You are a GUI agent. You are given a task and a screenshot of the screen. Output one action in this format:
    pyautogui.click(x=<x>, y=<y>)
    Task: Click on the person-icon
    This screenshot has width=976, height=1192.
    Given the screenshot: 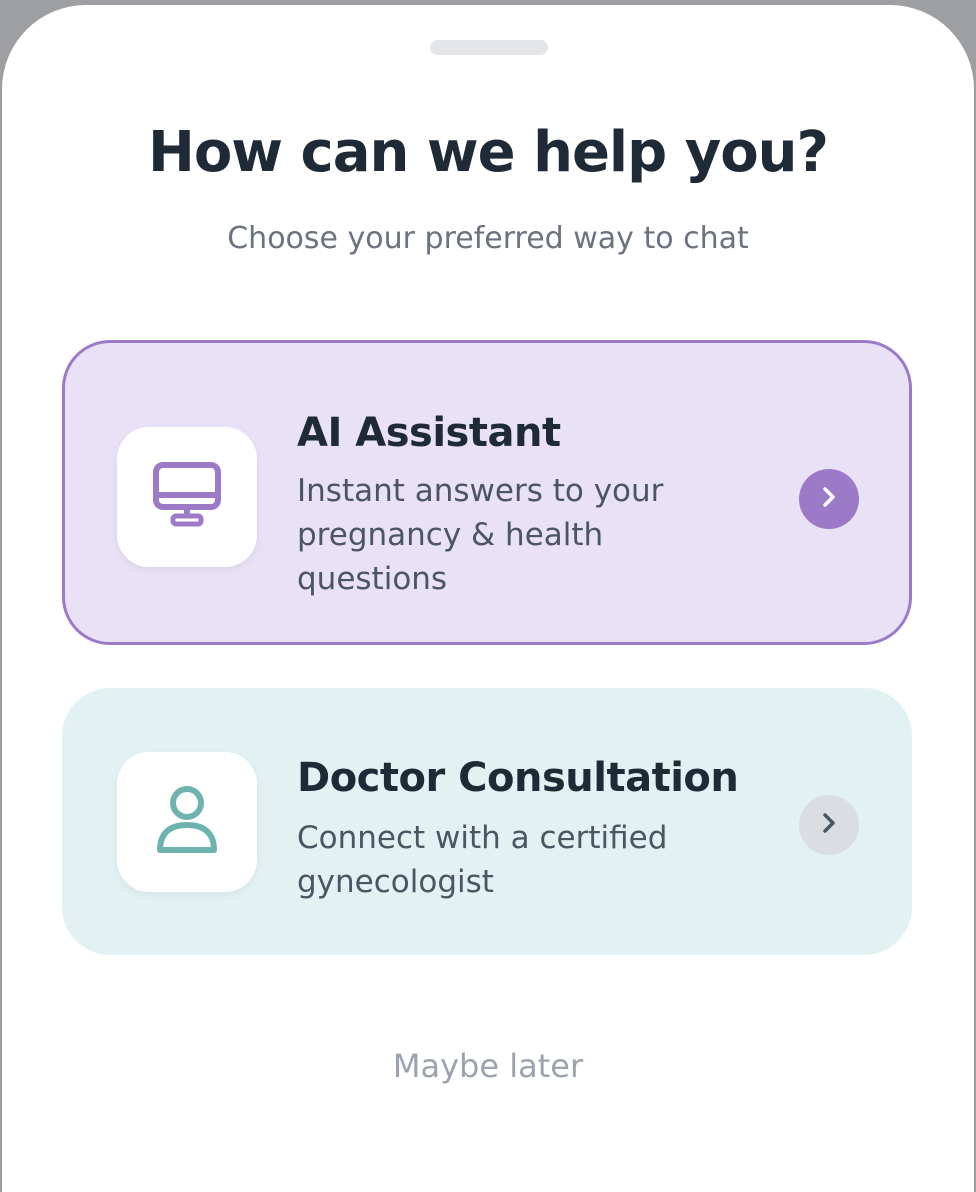 What is the action you would take?
    pyautogui.click(x=187, y=822)
    